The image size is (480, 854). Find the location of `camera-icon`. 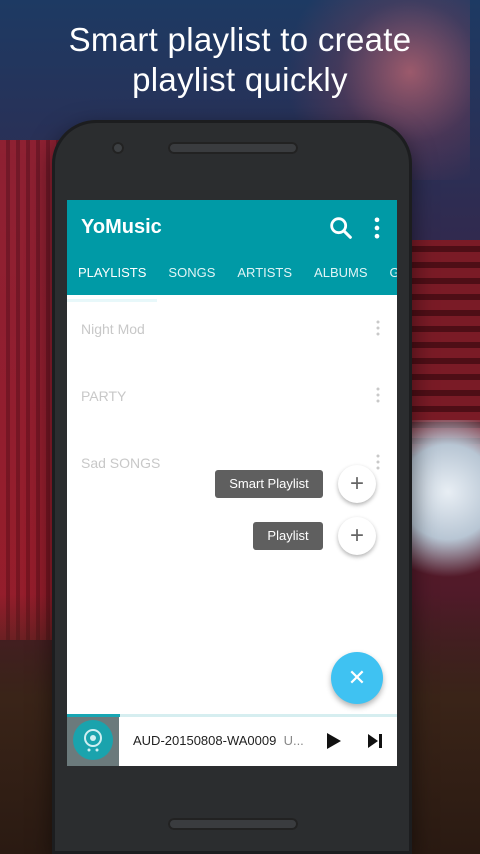

camera-icon is located at coordinates (118, 148).